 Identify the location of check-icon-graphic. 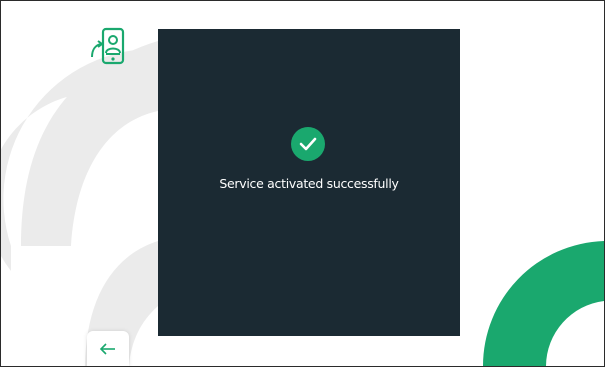
(308, 144).